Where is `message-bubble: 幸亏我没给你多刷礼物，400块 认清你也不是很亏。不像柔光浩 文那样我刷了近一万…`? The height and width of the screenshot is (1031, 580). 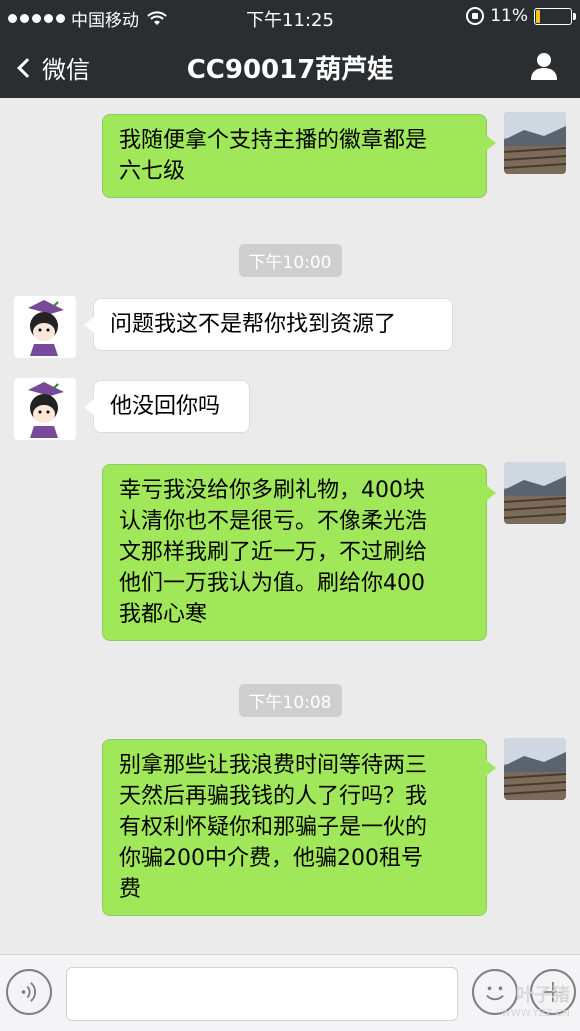
message-bubble: 幸亏我没给你多刷礼物，400块 认清你也不是很亏。不像柔光浩 文那样我刷了近一万… is located at coordinates (299, 552).